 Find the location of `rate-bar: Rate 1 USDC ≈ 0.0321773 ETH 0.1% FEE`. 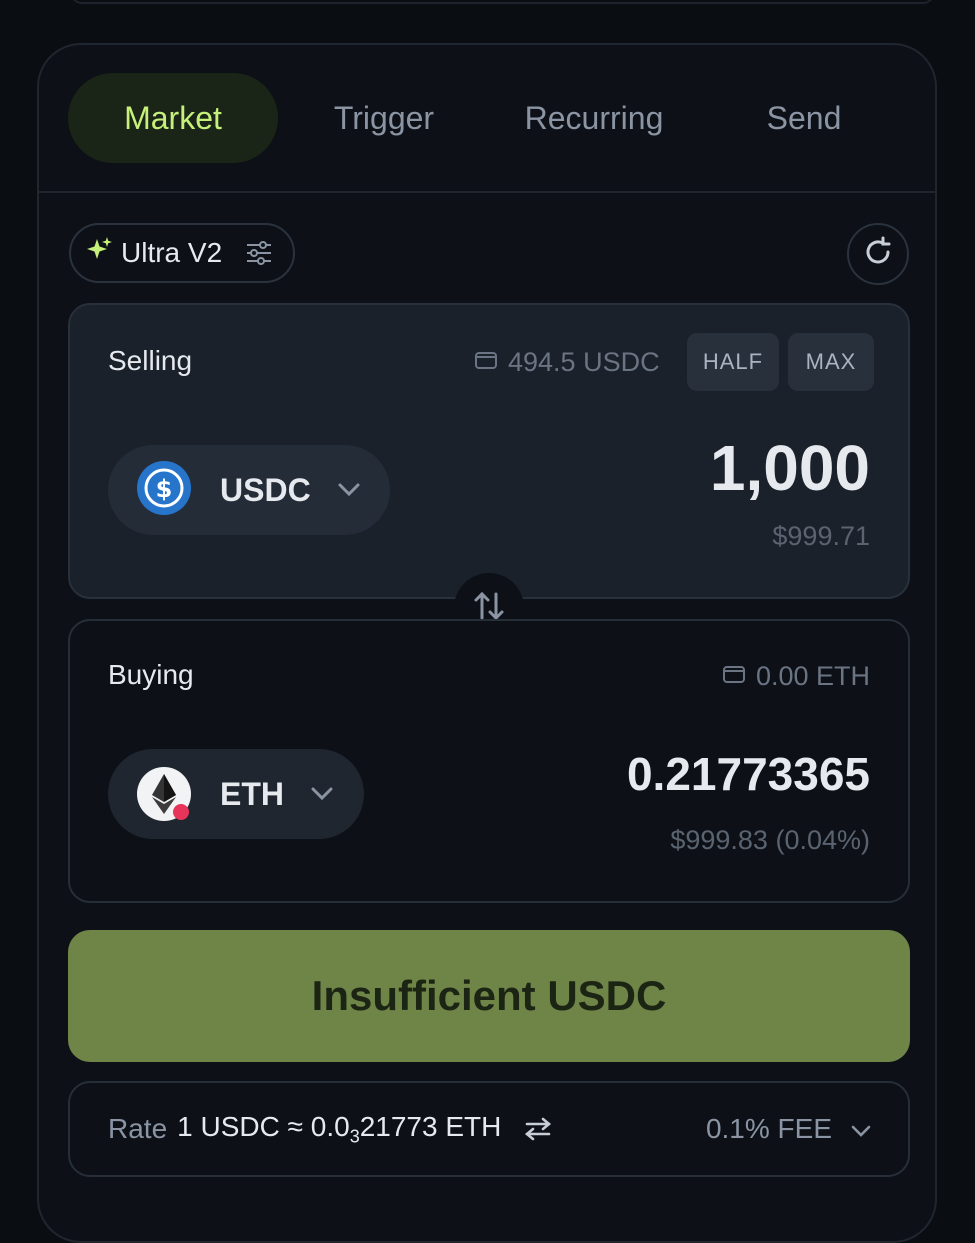

rate-bar: Rate 1 USDC ≈ 0.0321773 ETH 0.1% FEE is located at coordinates (489, 1129).